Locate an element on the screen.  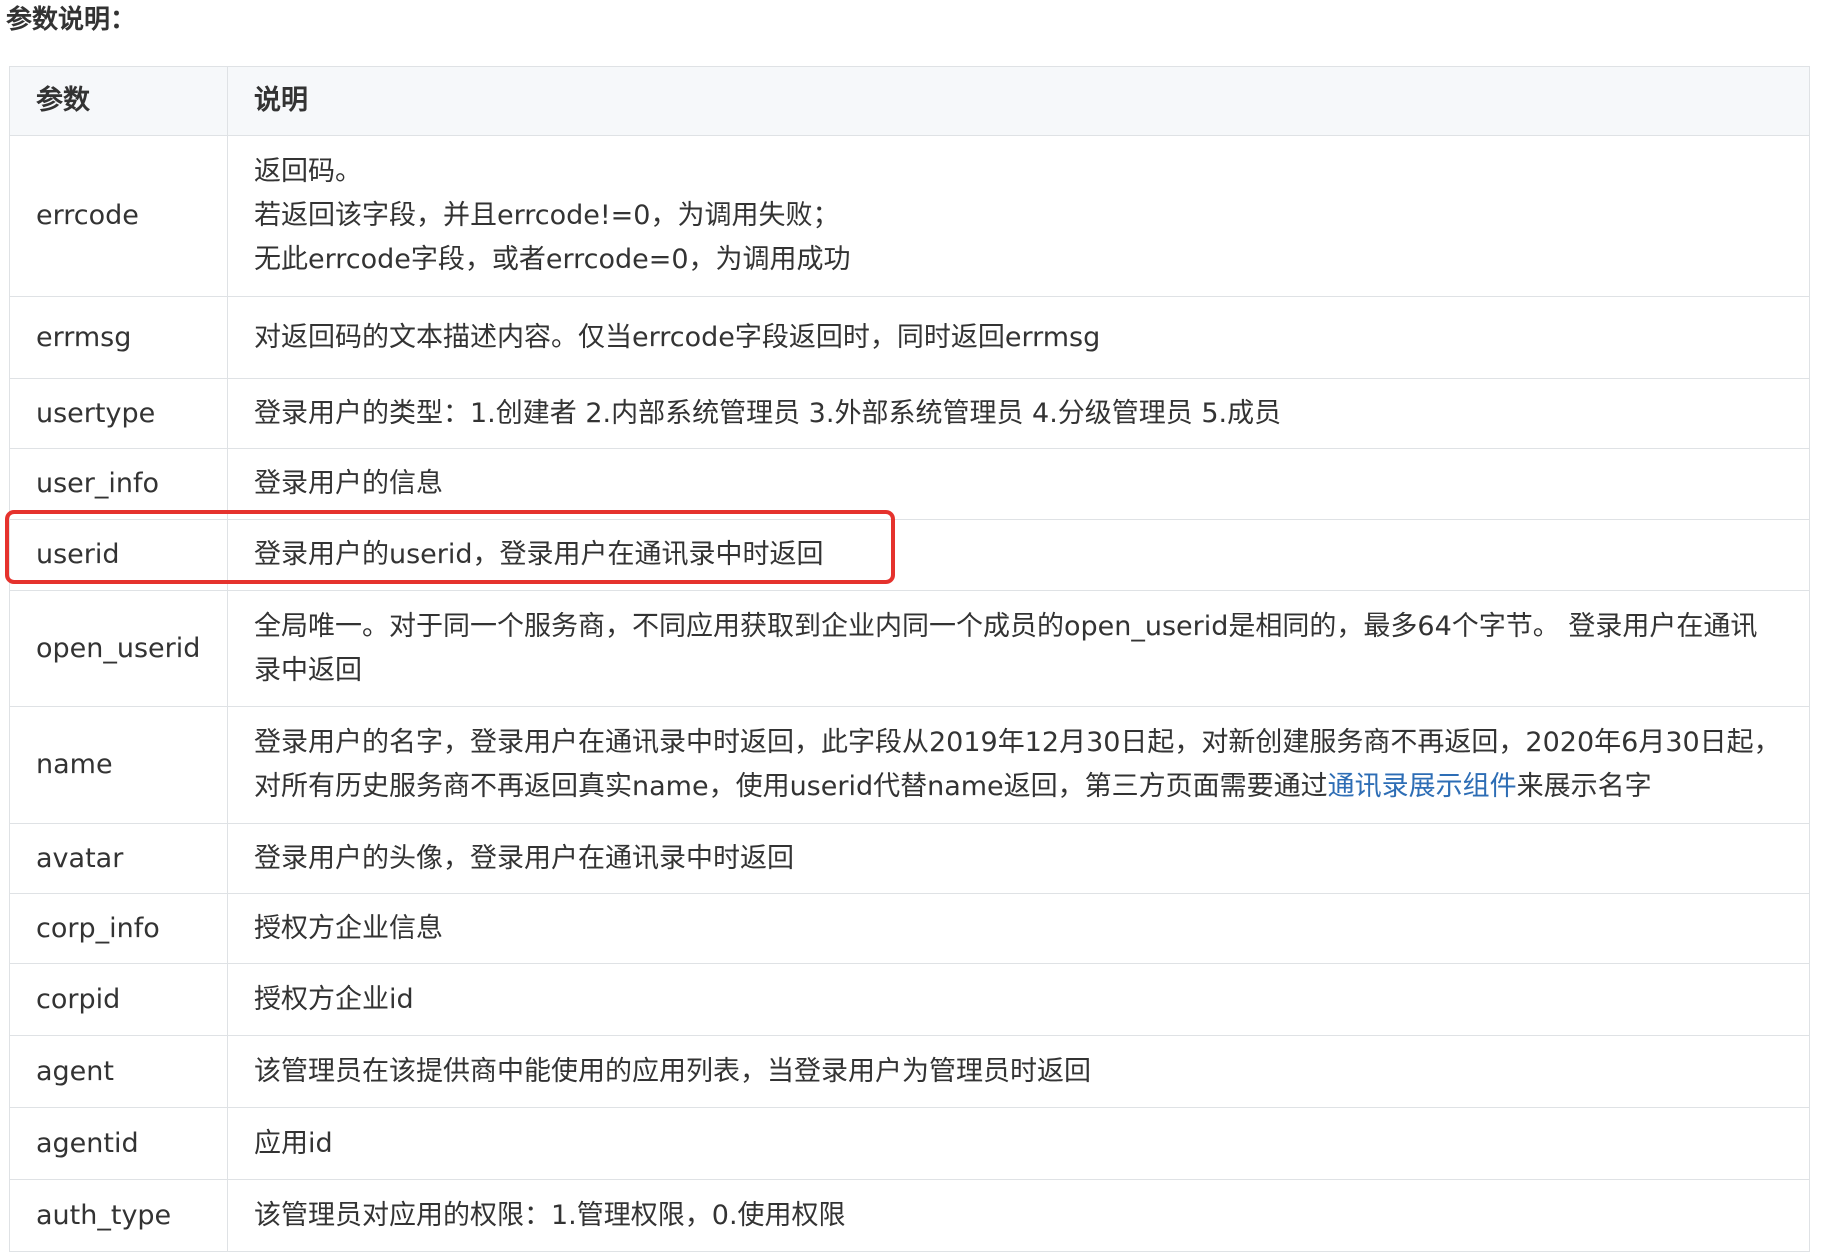
param-name: auth_type is located at coordinates (118, 1215).